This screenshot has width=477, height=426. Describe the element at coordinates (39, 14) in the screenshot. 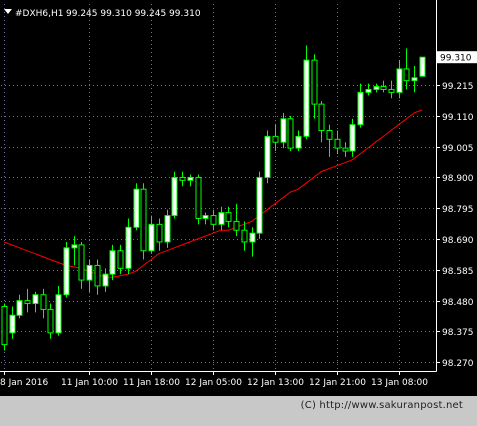

I see `symbol-label: #DXH6,H1` at that location.